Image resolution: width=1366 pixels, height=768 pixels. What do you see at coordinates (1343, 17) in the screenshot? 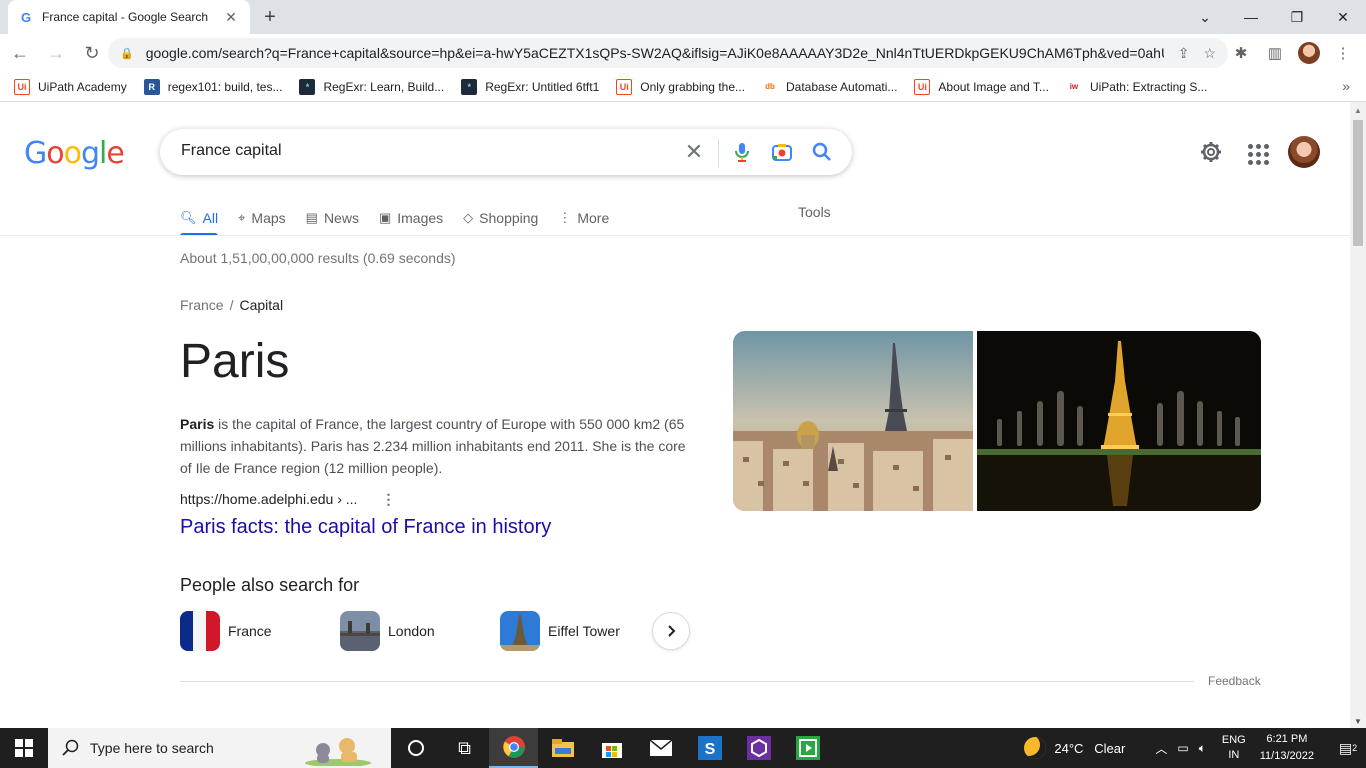
I see `close-window-button: ✕` at bounding box center [1343, 17].